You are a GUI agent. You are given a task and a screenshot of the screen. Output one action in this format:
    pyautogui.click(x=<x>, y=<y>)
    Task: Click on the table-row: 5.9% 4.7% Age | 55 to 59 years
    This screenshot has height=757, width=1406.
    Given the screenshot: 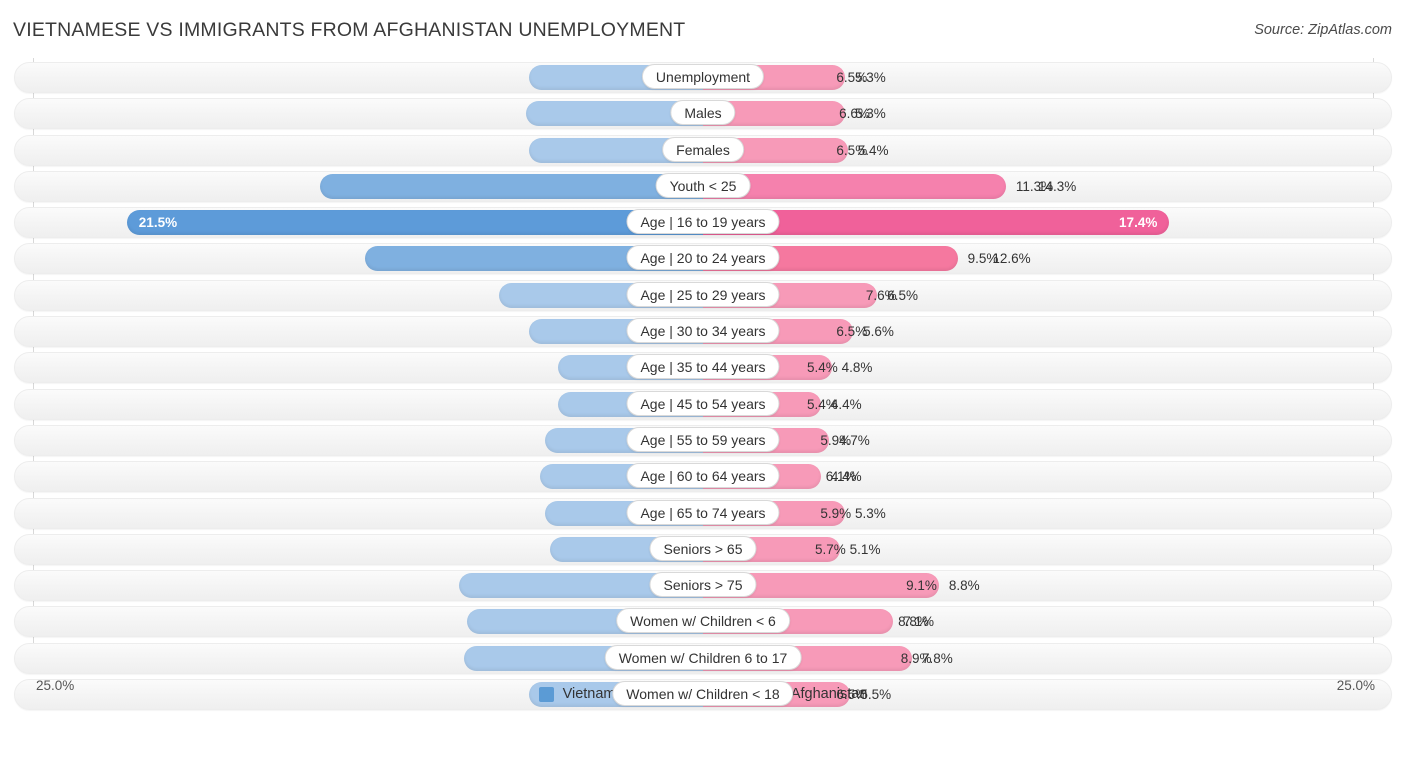 What is the action you would take?
    pyautogui.click(x=703, y=442)
    